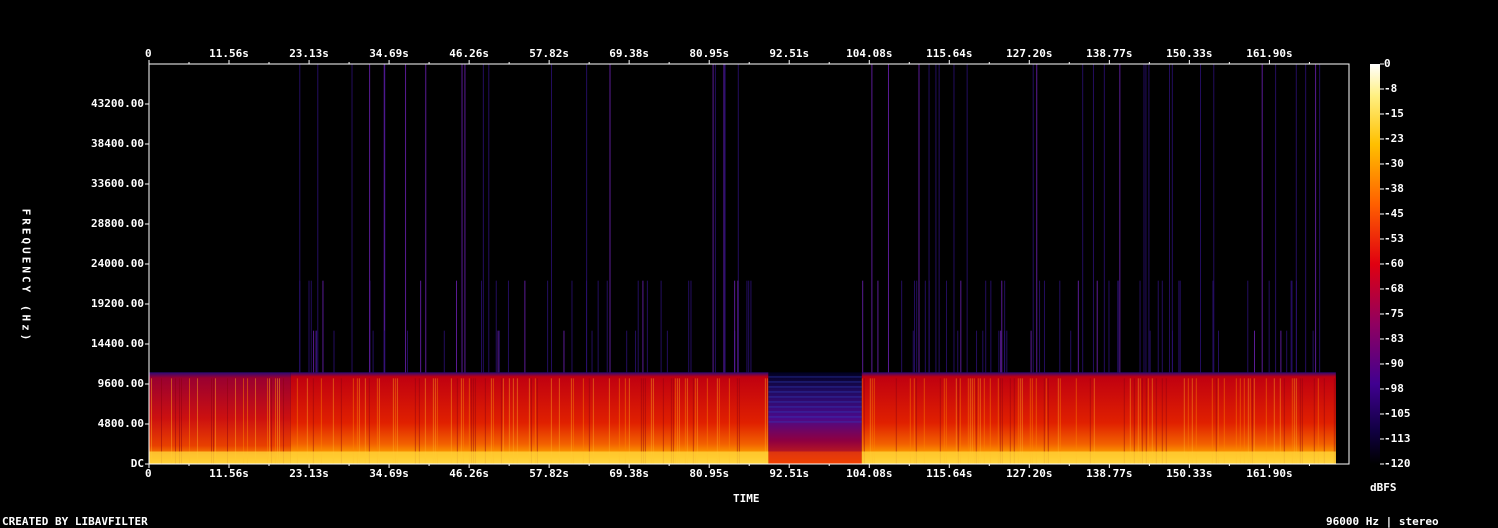  What do you see at coordinates (309, 53) in the screenshot?
I see `x-tick-label-top: 23.13s` at bounding box center [309, 53].